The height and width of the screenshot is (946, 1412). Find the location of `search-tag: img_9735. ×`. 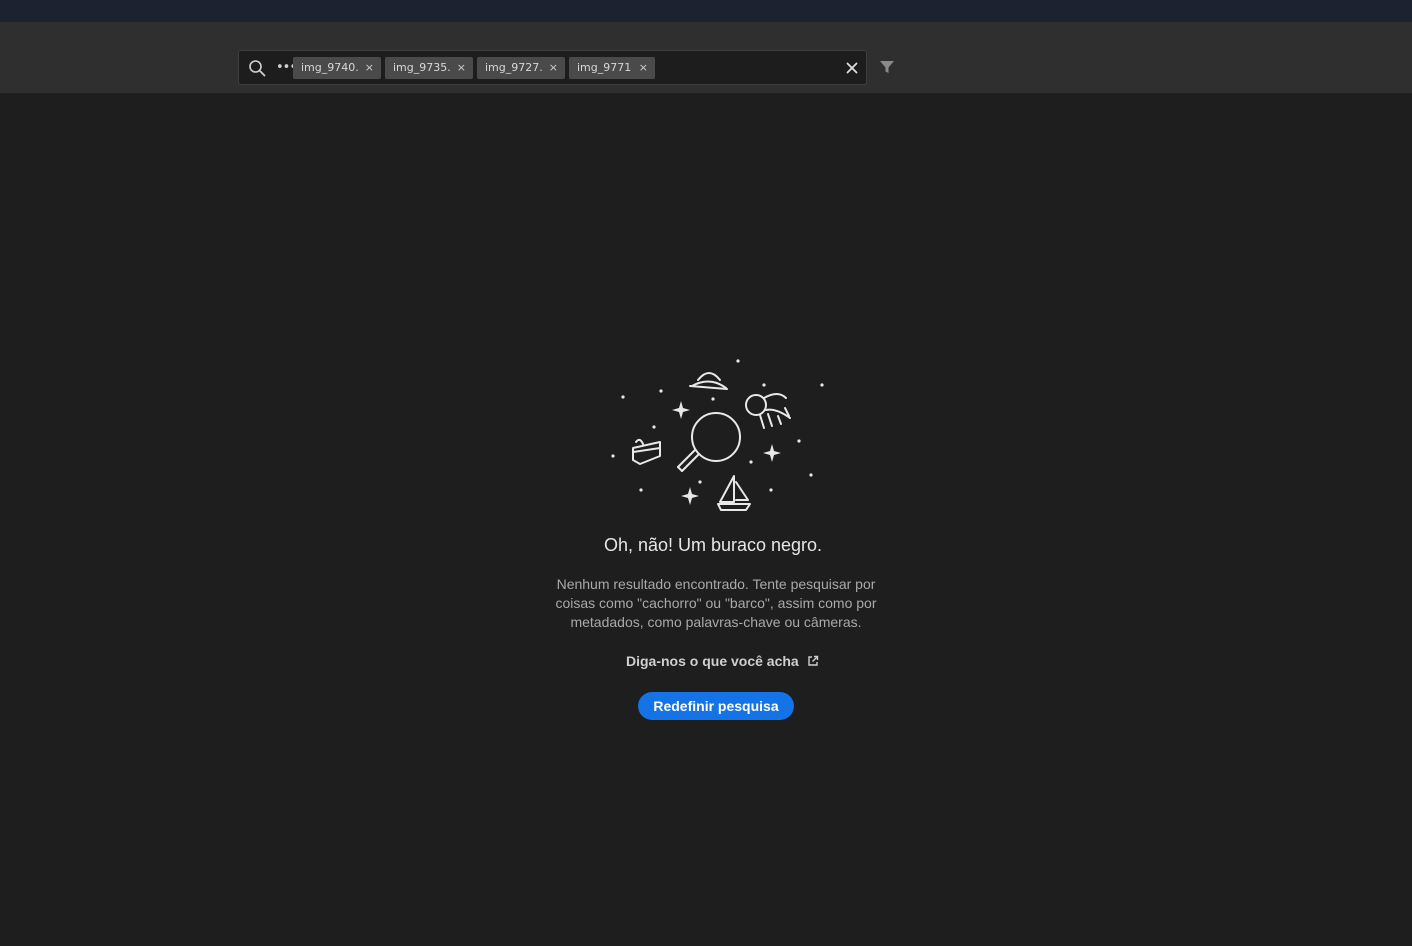

search-tag: img_9735. × is located at coordinates (429, 68).